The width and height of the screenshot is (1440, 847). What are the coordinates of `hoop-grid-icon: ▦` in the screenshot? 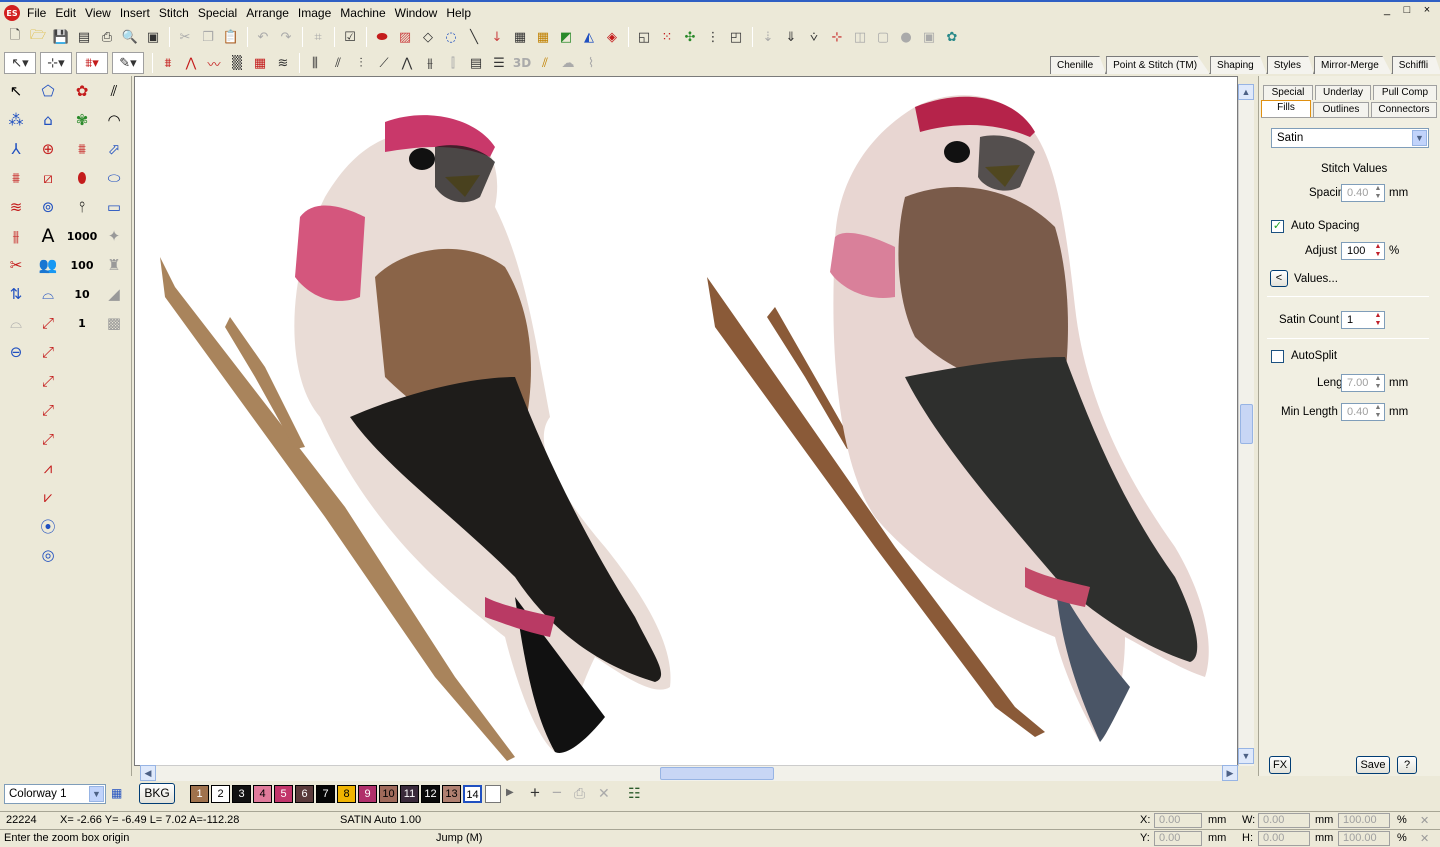 It's located at (543, 37).